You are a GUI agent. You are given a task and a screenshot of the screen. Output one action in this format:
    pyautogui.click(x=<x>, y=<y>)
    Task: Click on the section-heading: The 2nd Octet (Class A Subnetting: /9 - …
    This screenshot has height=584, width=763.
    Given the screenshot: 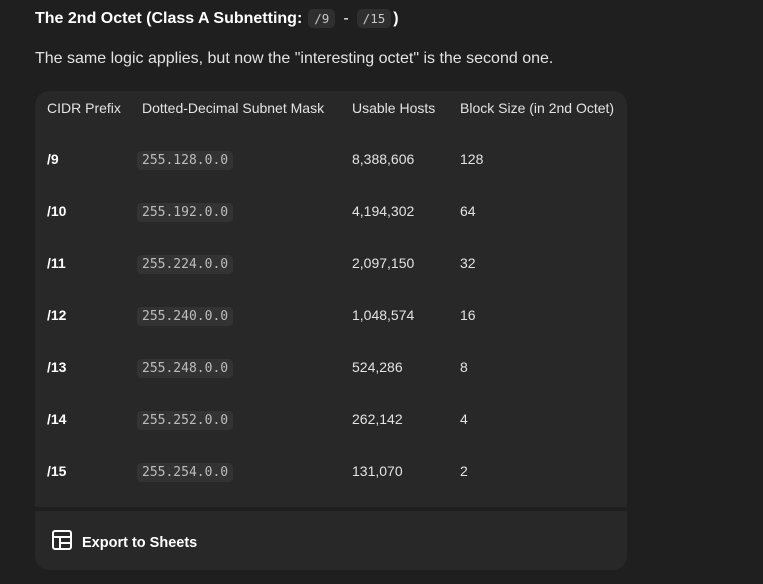 What is the action you would take?
    pyautogui.click(x=217, y=18)
    